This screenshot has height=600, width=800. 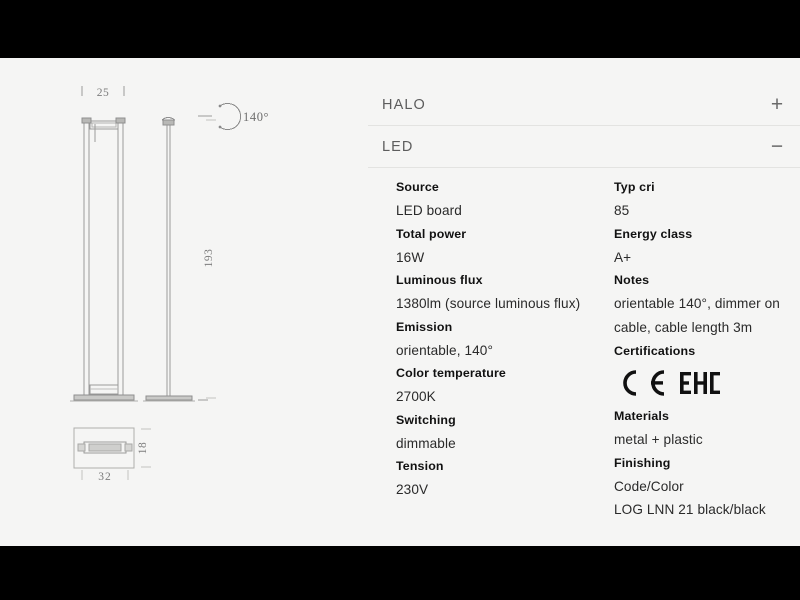 I want to click on dim-top-width: 25, so click(x=103, y=93).